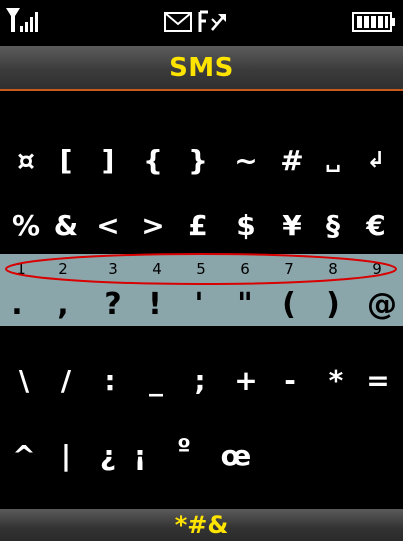  What do you see at coordinates (26, 161) in the screenshot?
I see `symbol-key: ¤` at bounding box center [26, 161].